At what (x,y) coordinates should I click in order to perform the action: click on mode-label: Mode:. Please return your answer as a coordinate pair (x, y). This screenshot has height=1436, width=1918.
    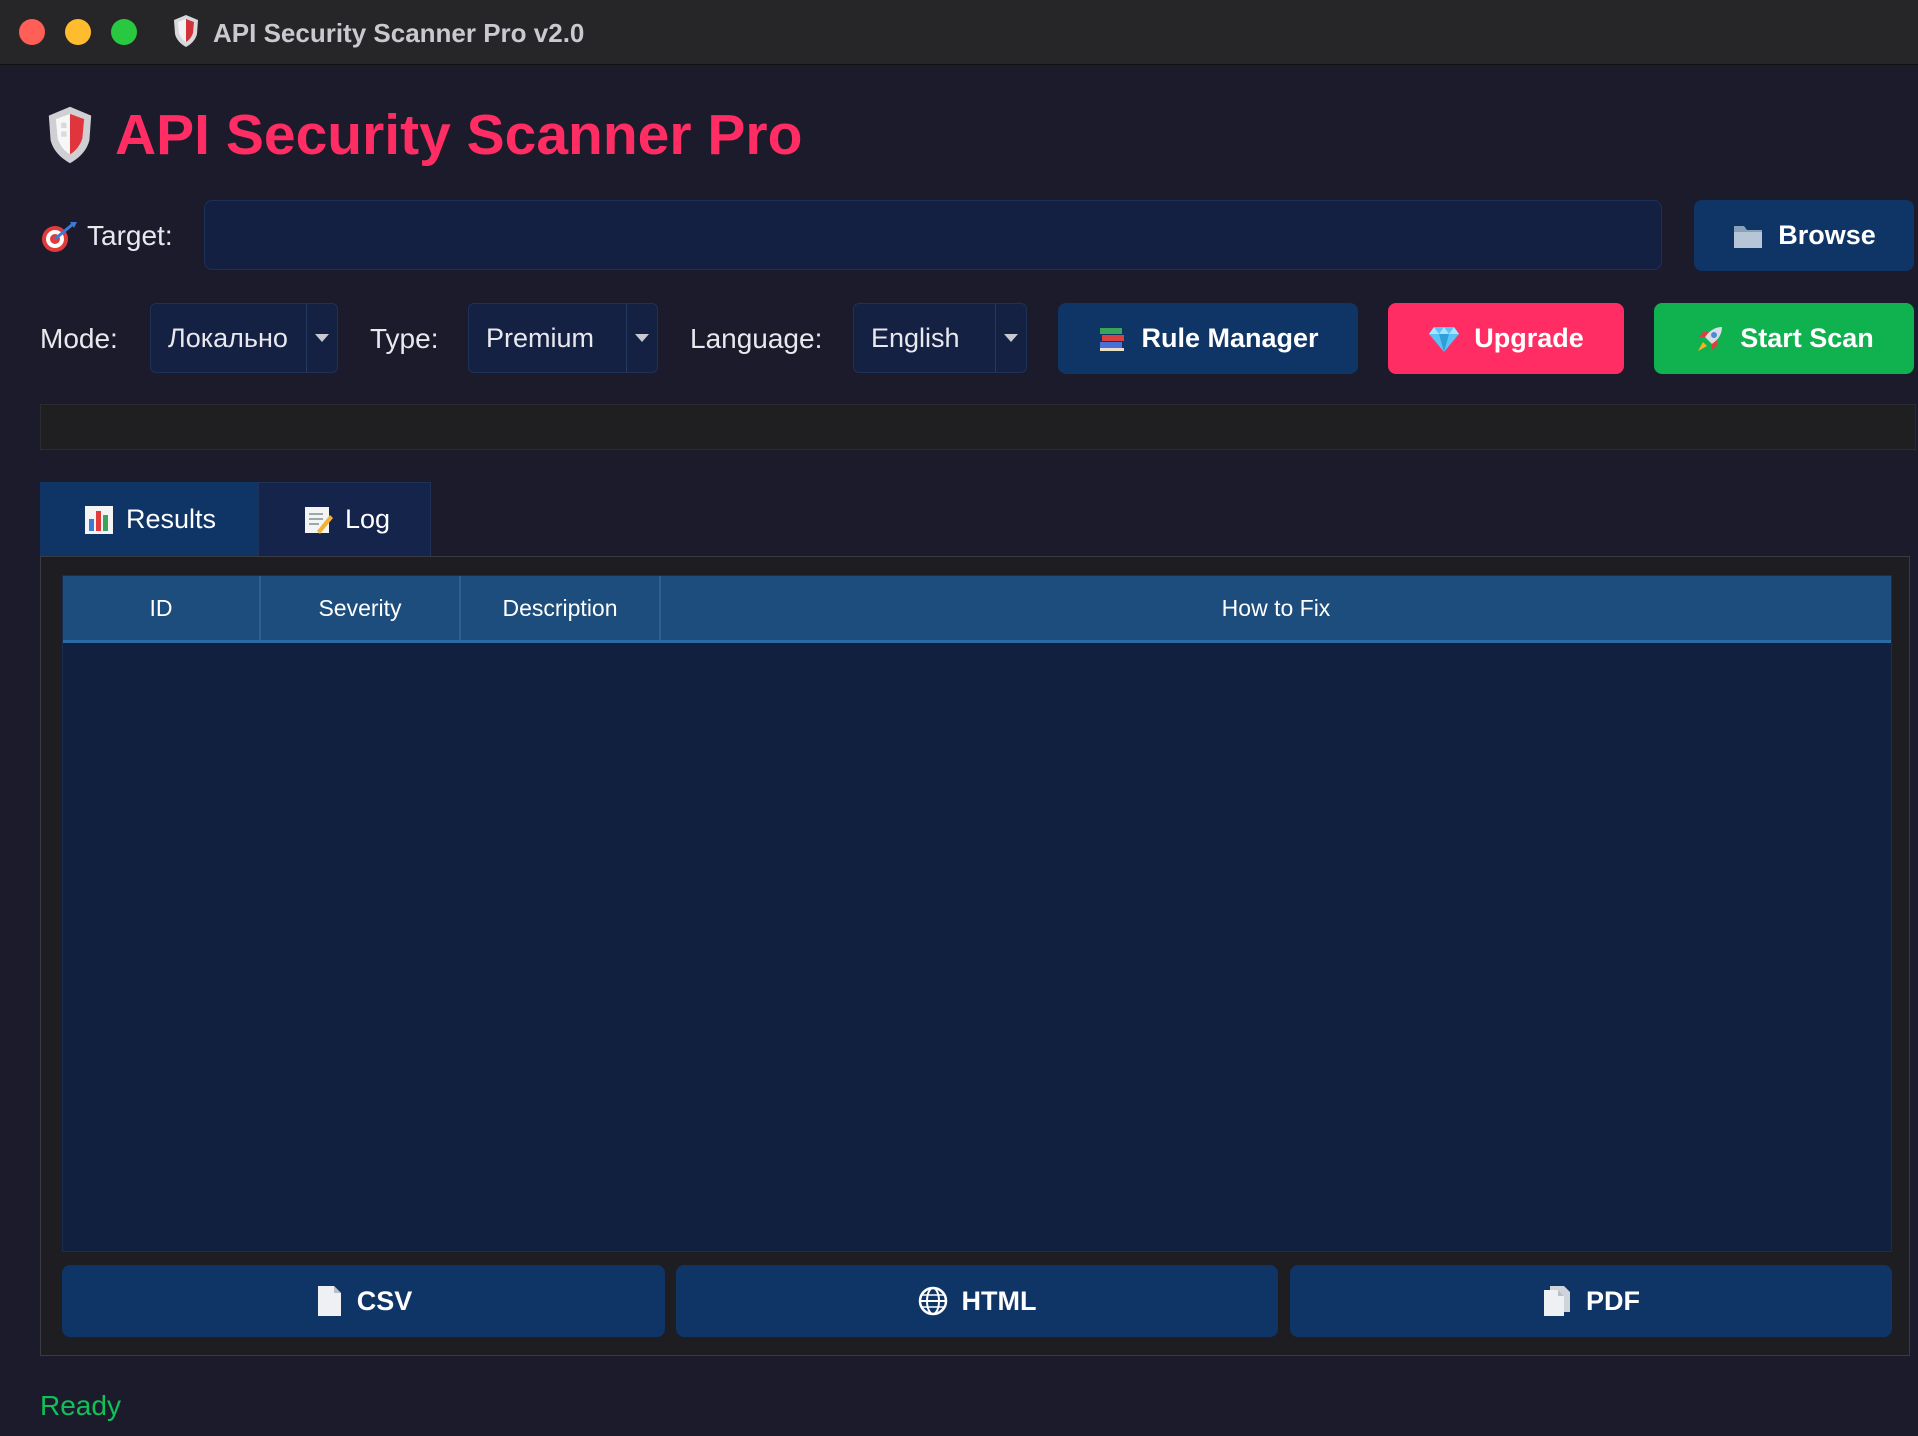
    Looking at the image, I should click on (79, 338).